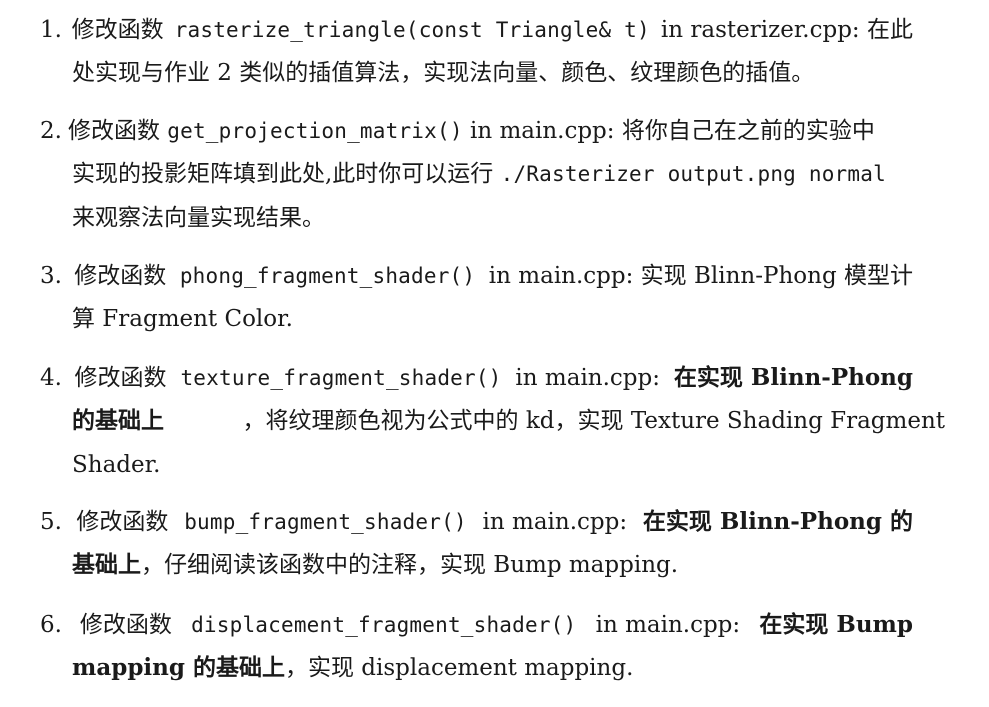 The image size is (989, 707). I want to click on body-text: ，仔细阅读该函数中的注释，实现 Bump mapping., so click(410, 565).